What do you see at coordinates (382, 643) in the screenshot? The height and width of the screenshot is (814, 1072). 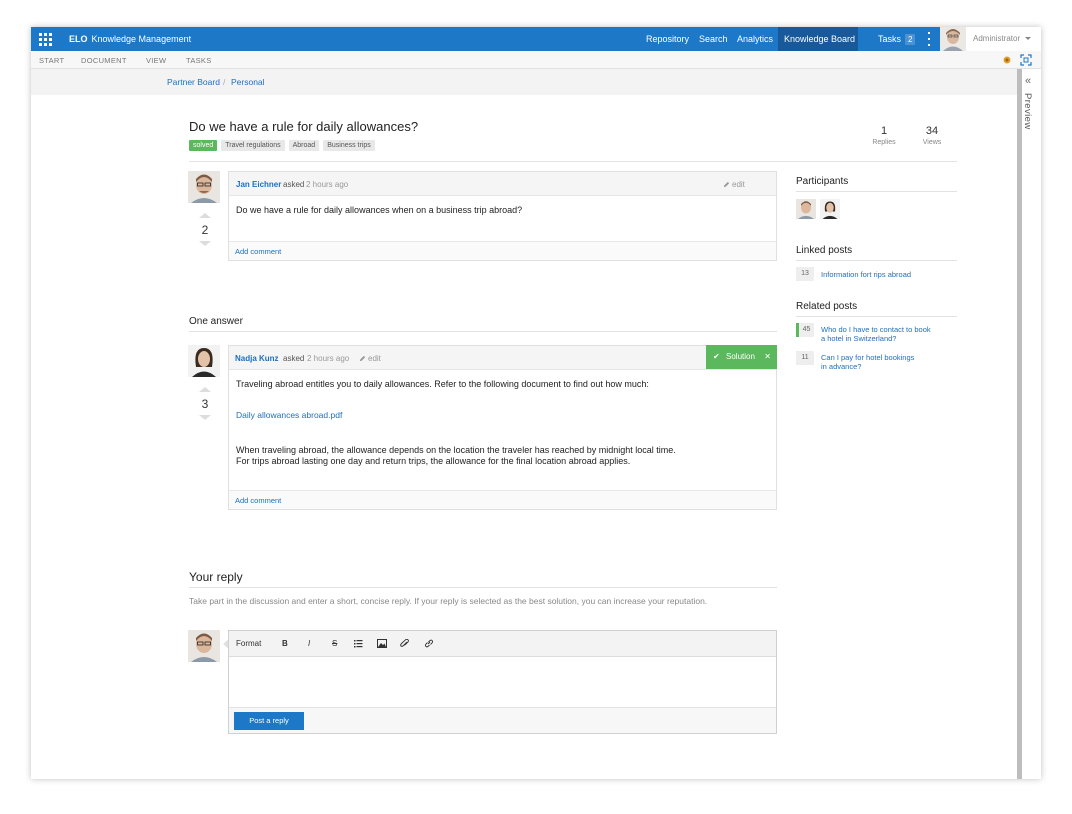 I see `image-icon` at bounding box center [382, 643].